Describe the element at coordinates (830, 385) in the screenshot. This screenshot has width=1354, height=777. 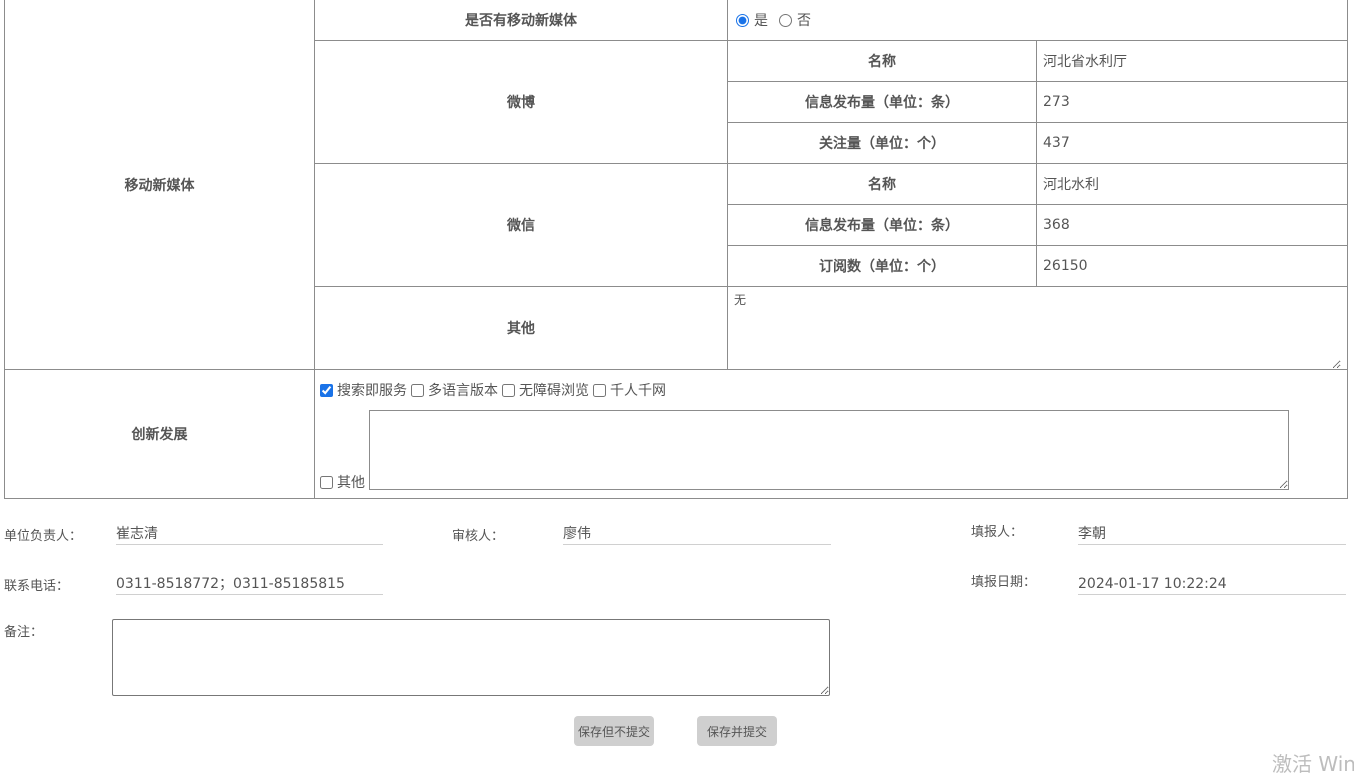
I see `innovation-checkbox-group: 搜索即服务 多语言版本 无障碍浏览 千人千网` at that location.